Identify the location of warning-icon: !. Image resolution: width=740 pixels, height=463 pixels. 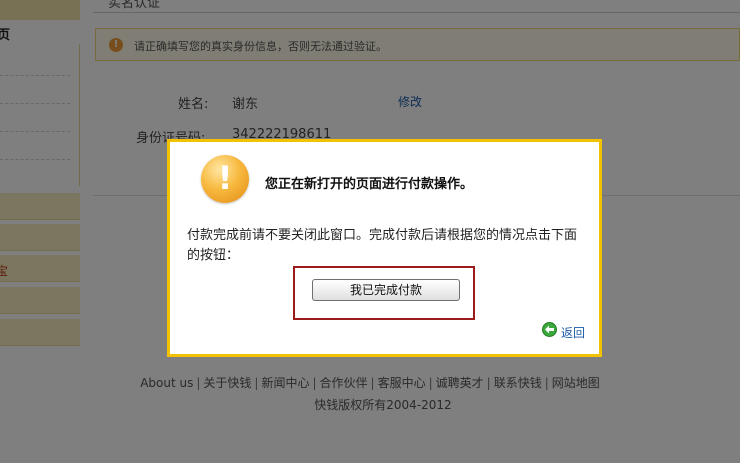
(225, 179).